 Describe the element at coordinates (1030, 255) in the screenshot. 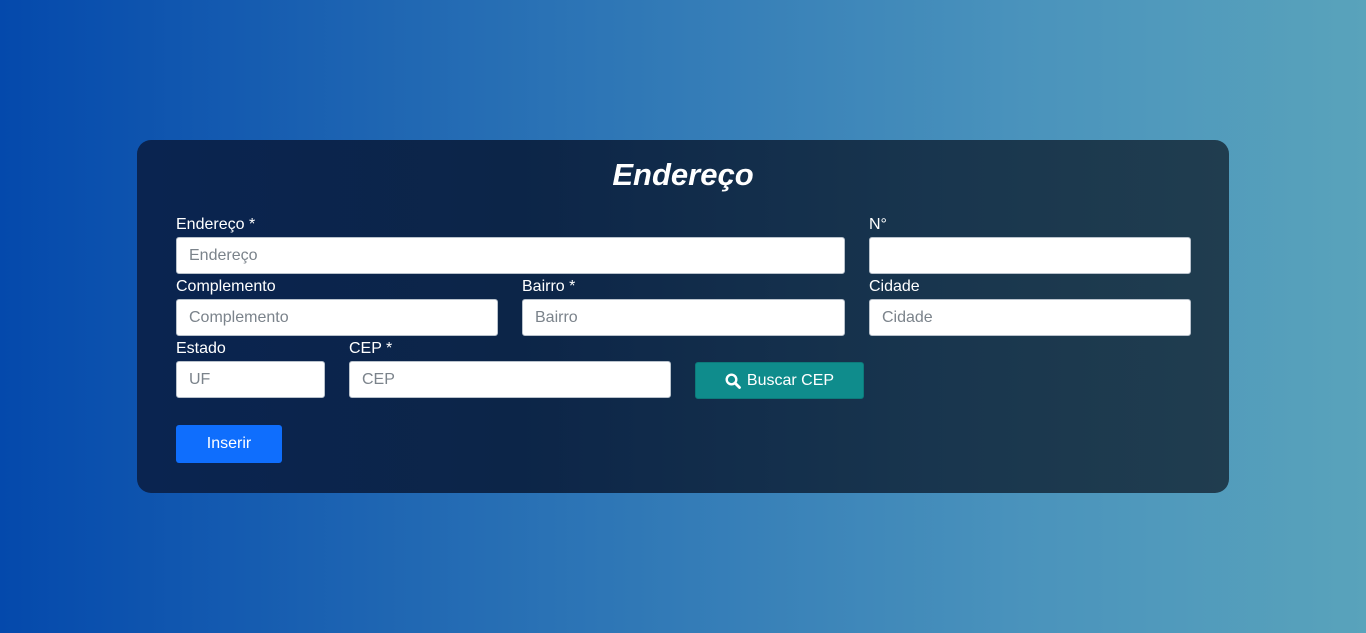

I see `numero-input` at that location.